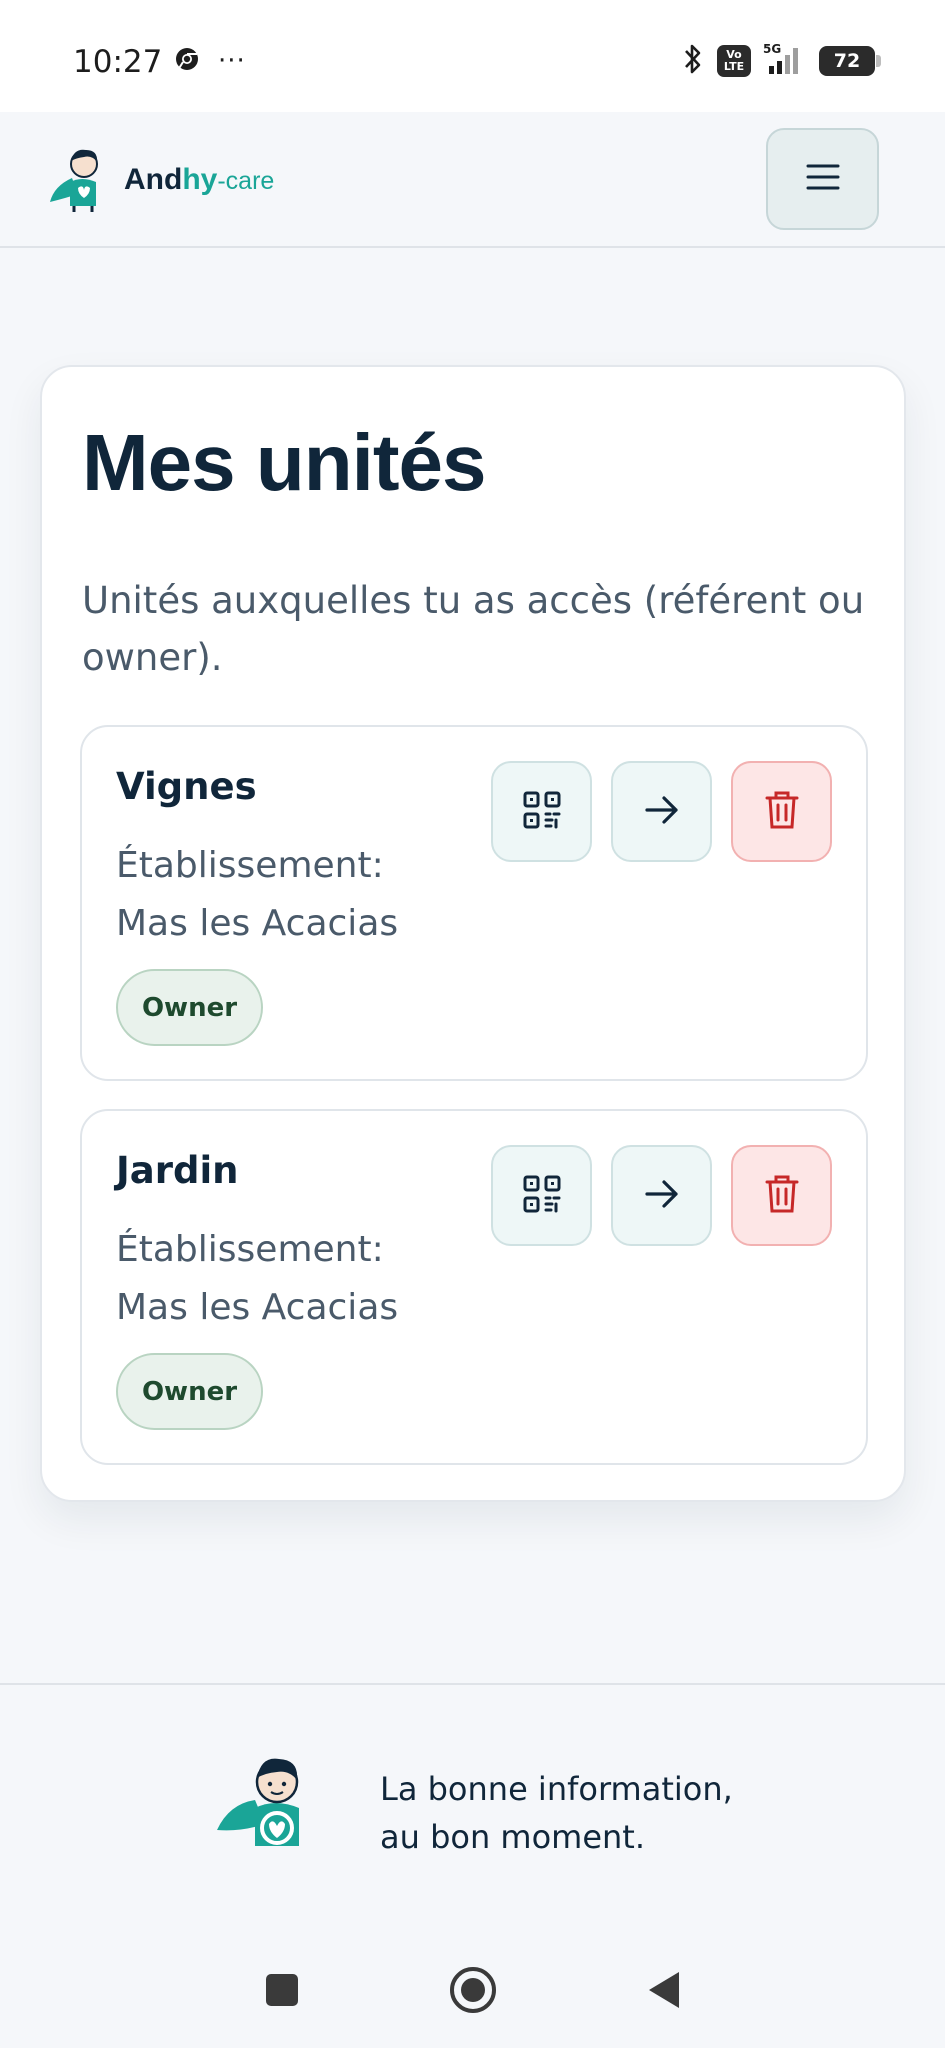 This screenshot has width=945, height=2048. I want to click on signal-icon: 5G, so click(785, 60).